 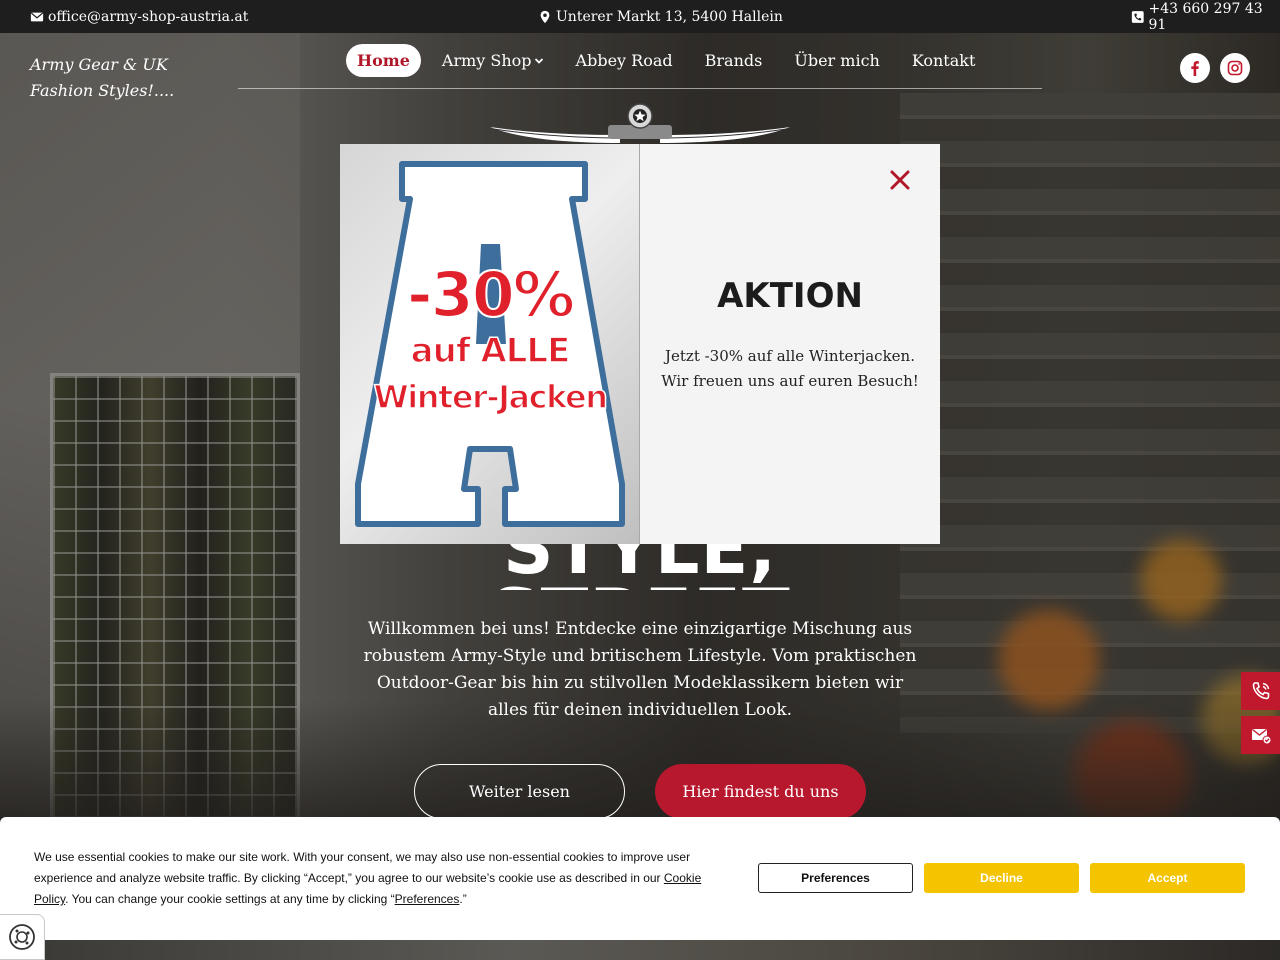 What do you see at coordinates (538, 60) in the screenshot?
I see `chevron-down-icon` at bounding box center [538, 60].